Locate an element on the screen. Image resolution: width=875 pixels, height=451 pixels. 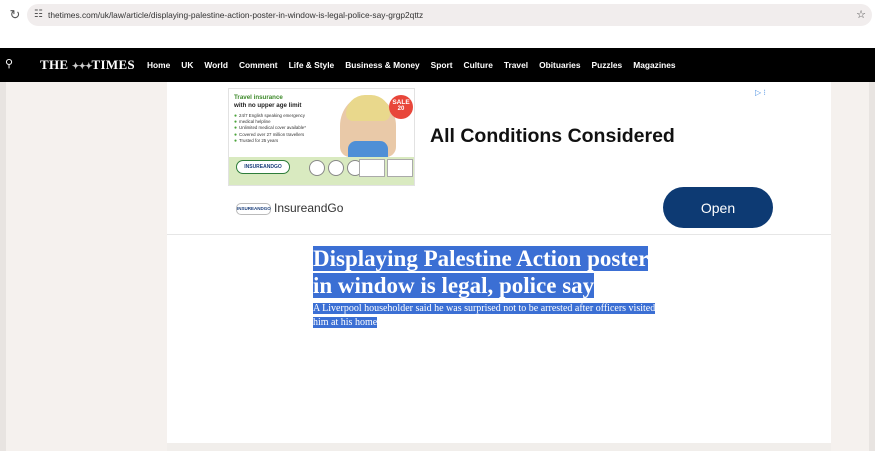
nav-item-magazines: Magazines is located at coordinates (654, 65).